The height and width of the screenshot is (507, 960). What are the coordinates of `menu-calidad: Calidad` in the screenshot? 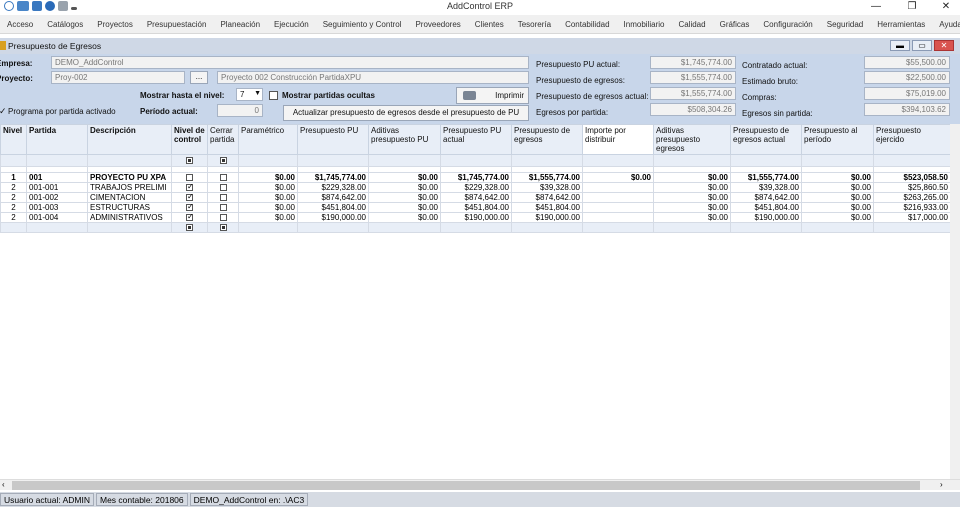 It's located at (691, 24).